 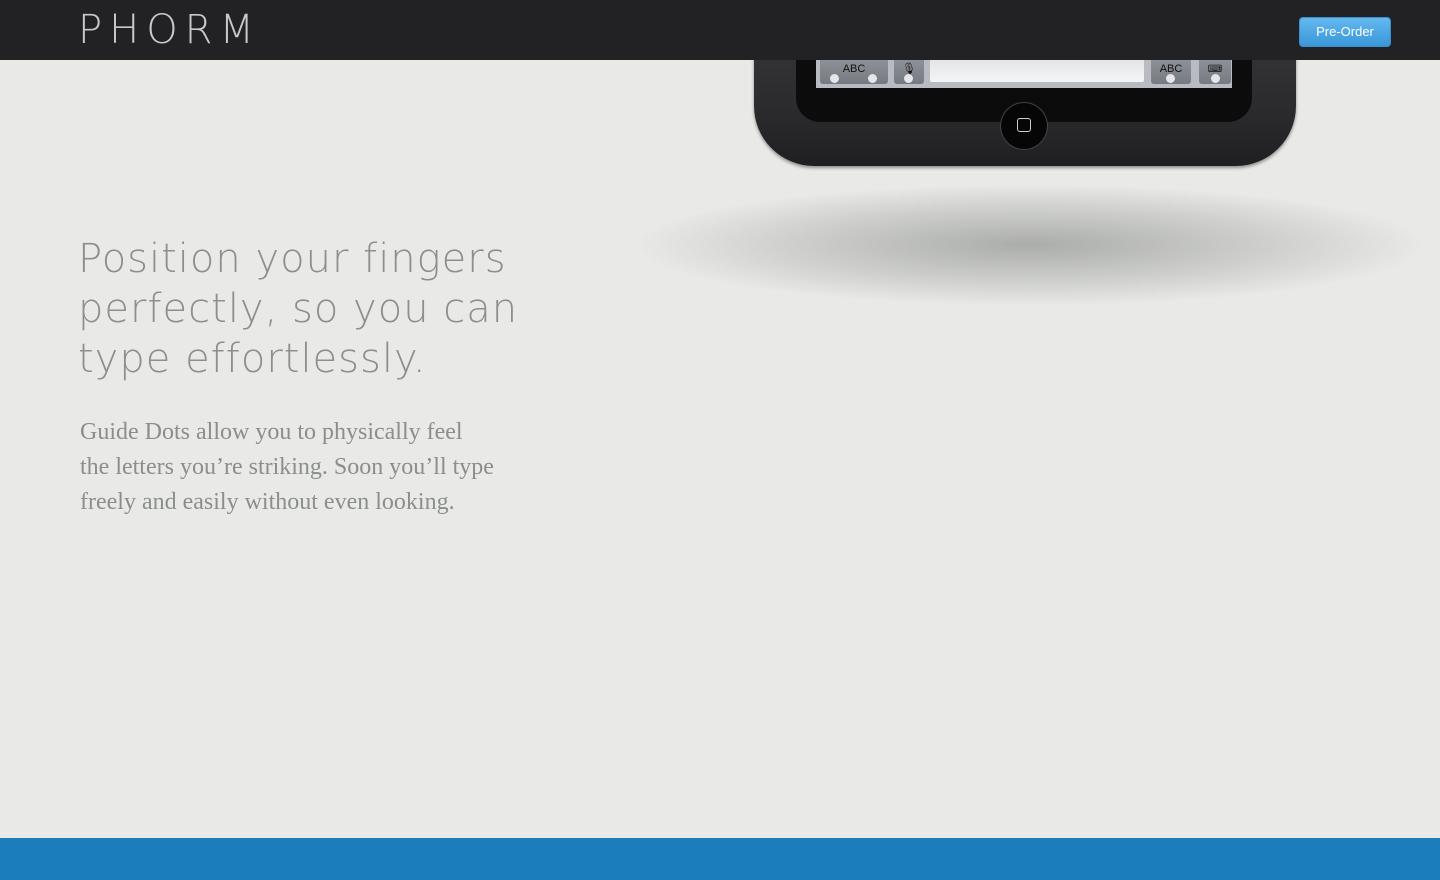 I want to click on top-navigation-bar: PHORM Pre-Order, so click(x=720, y=30).